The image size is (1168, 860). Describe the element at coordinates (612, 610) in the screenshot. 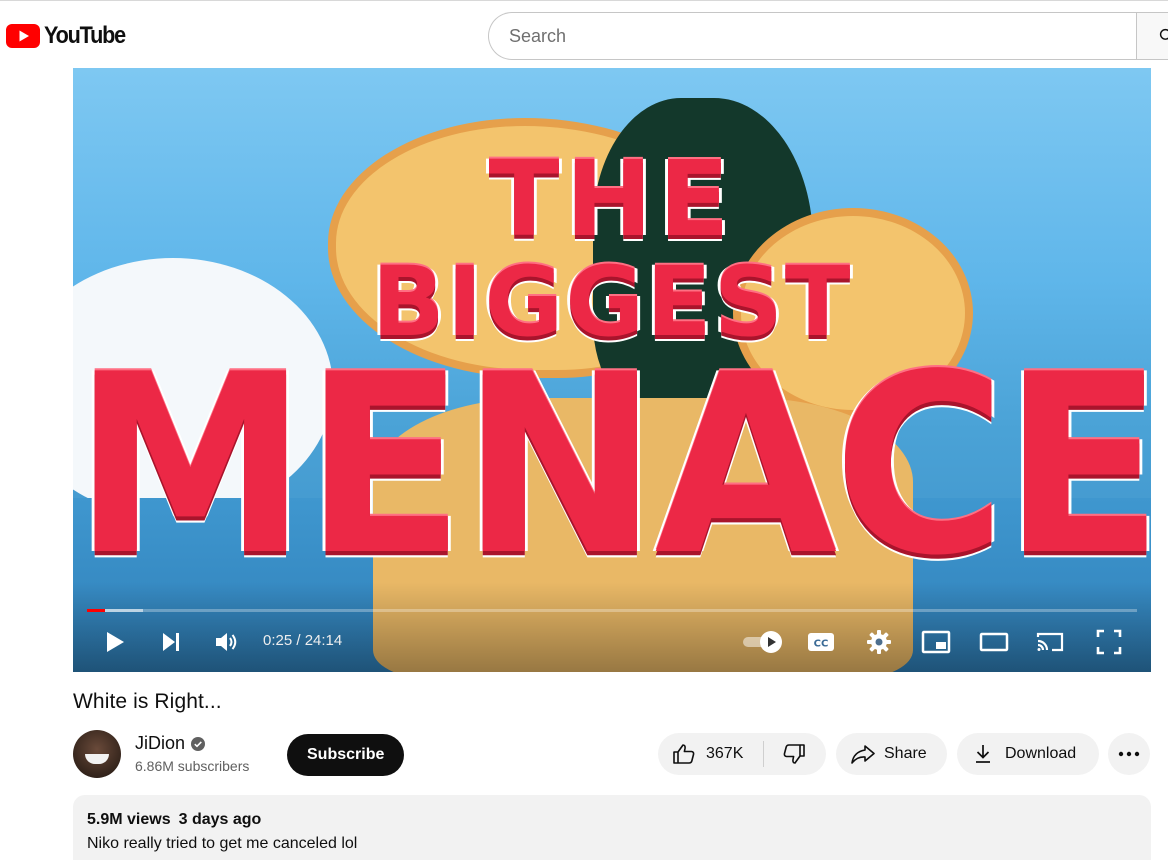

I see `progress-bar` at that location.